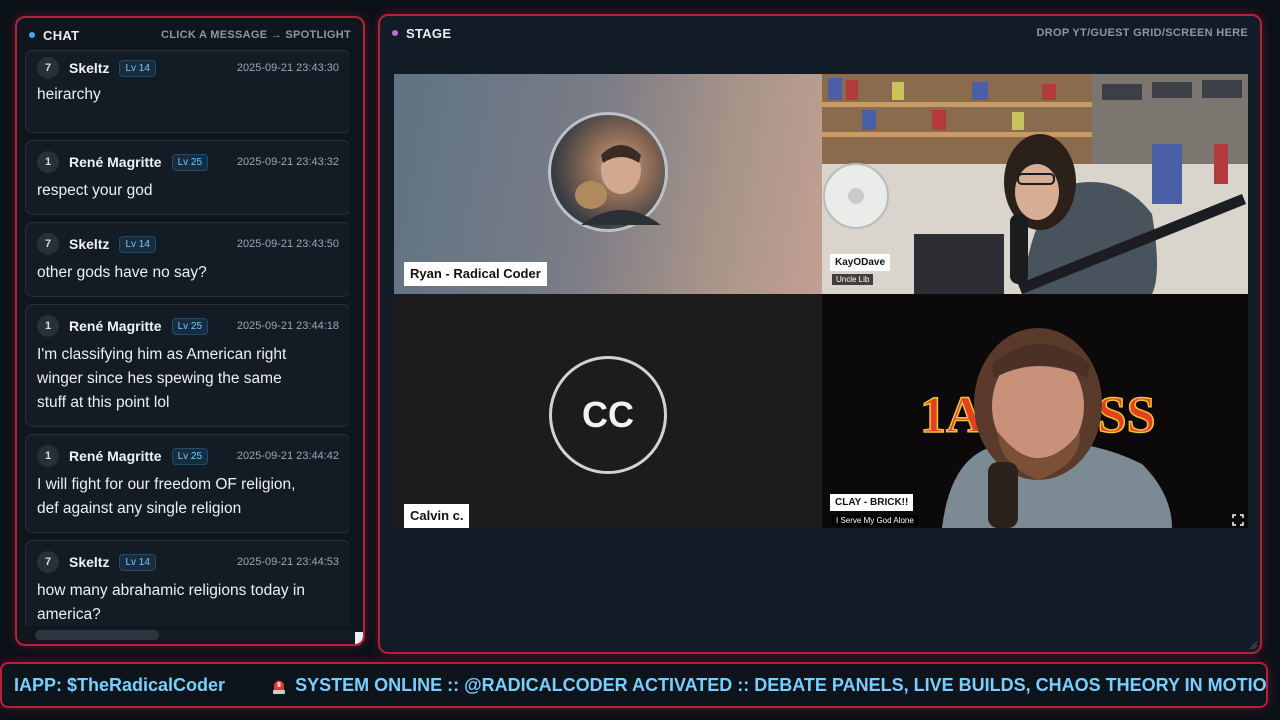 This screenshot has height=720, width=1280. I want to click on message-line: I'm classifying him as American right, so click(162, 354).